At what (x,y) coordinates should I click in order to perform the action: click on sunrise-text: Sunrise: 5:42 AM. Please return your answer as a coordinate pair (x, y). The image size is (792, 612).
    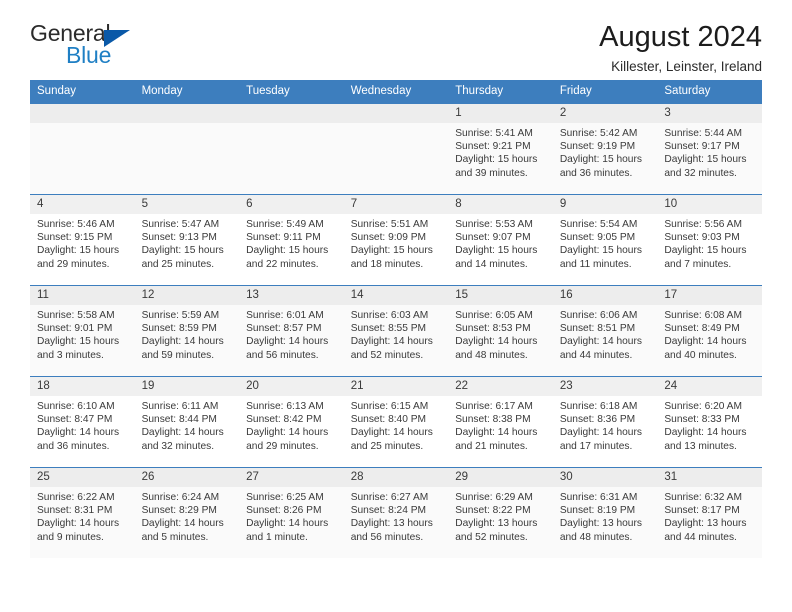
    Looking at the image, I should click on (598, 133).